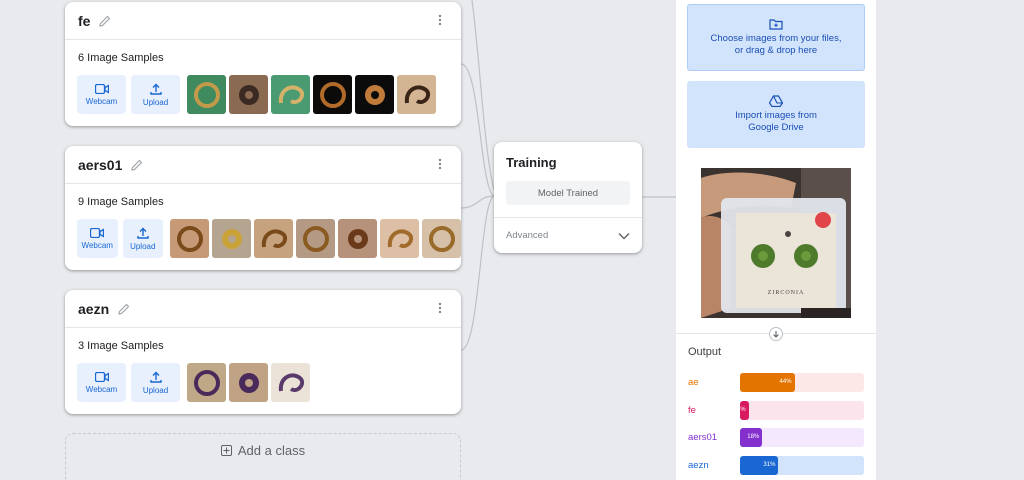  Describe the element at coordinates (263, 208) in the screenshot. I see `class-card-aers01: aers01 9 Image Samples Webcam Upload` at that location.